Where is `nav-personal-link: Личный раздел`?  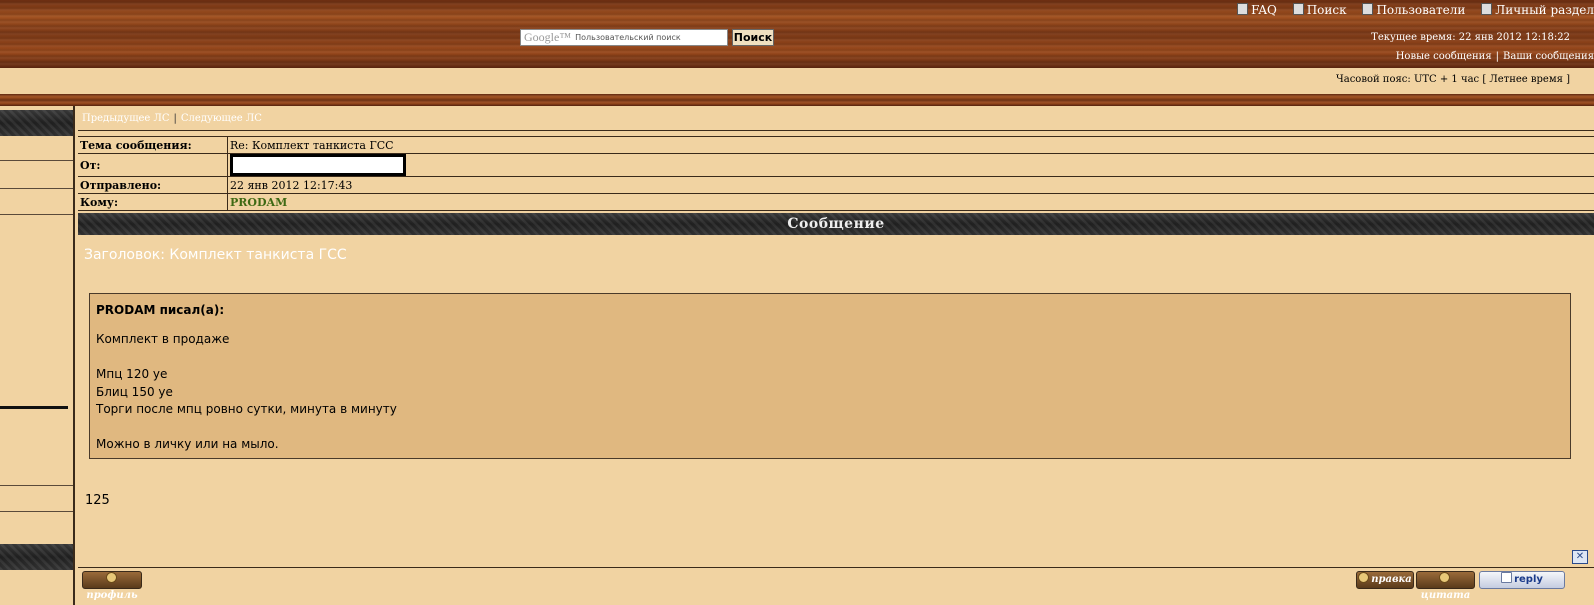
nav-personal-link: Личный раздел is located at coordinates (1537, 10).